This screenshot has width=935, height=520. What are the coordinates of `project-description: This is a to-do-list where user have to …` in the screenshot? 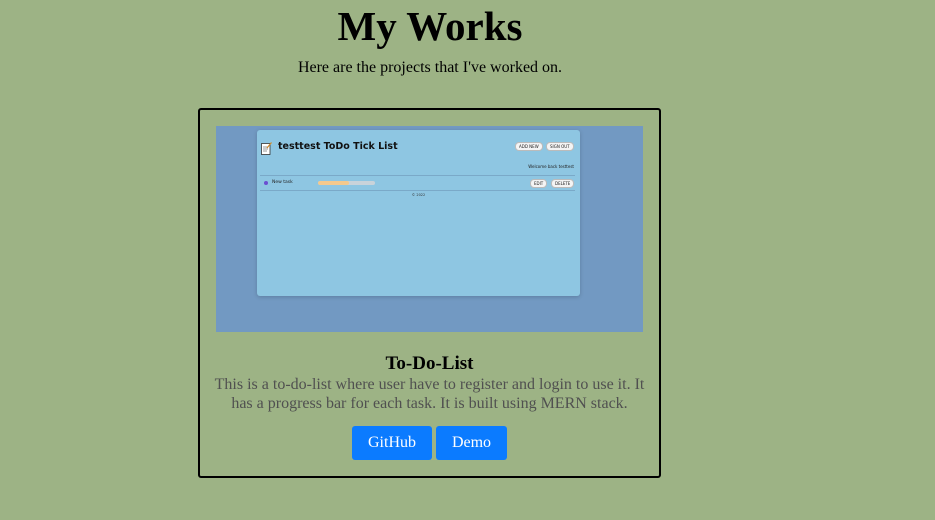 It's located at (429, 394).